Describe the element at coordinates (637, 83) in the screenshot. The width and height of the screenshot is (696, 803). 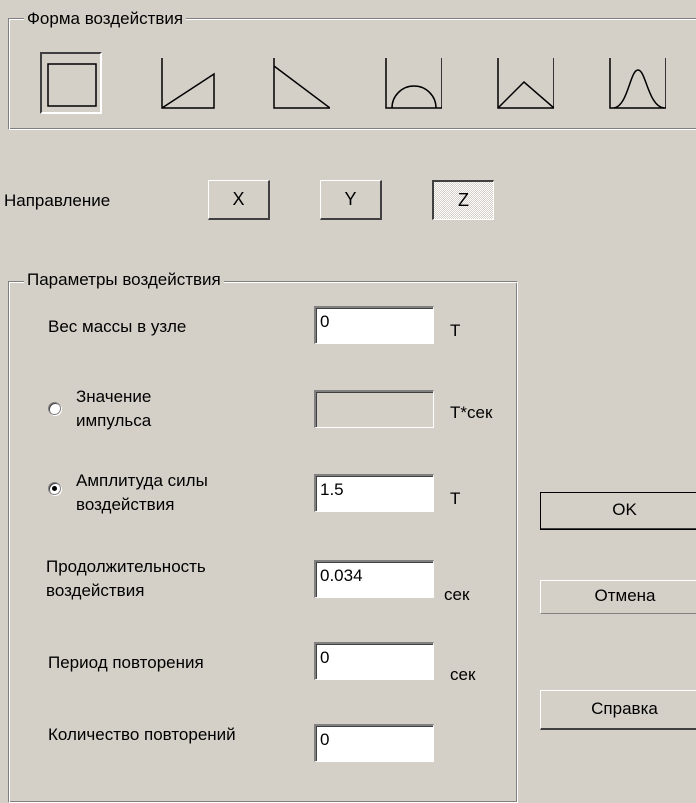
I see `bell-pulse-icon` at that location.